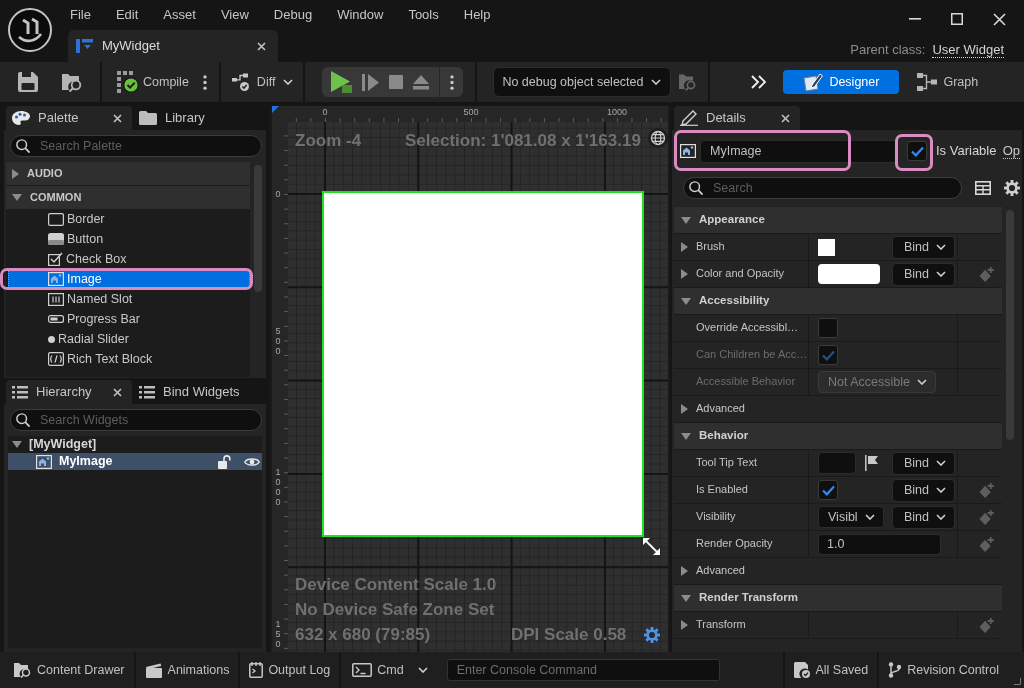  I want to click on name-field: MyImage, so click(798, 151).